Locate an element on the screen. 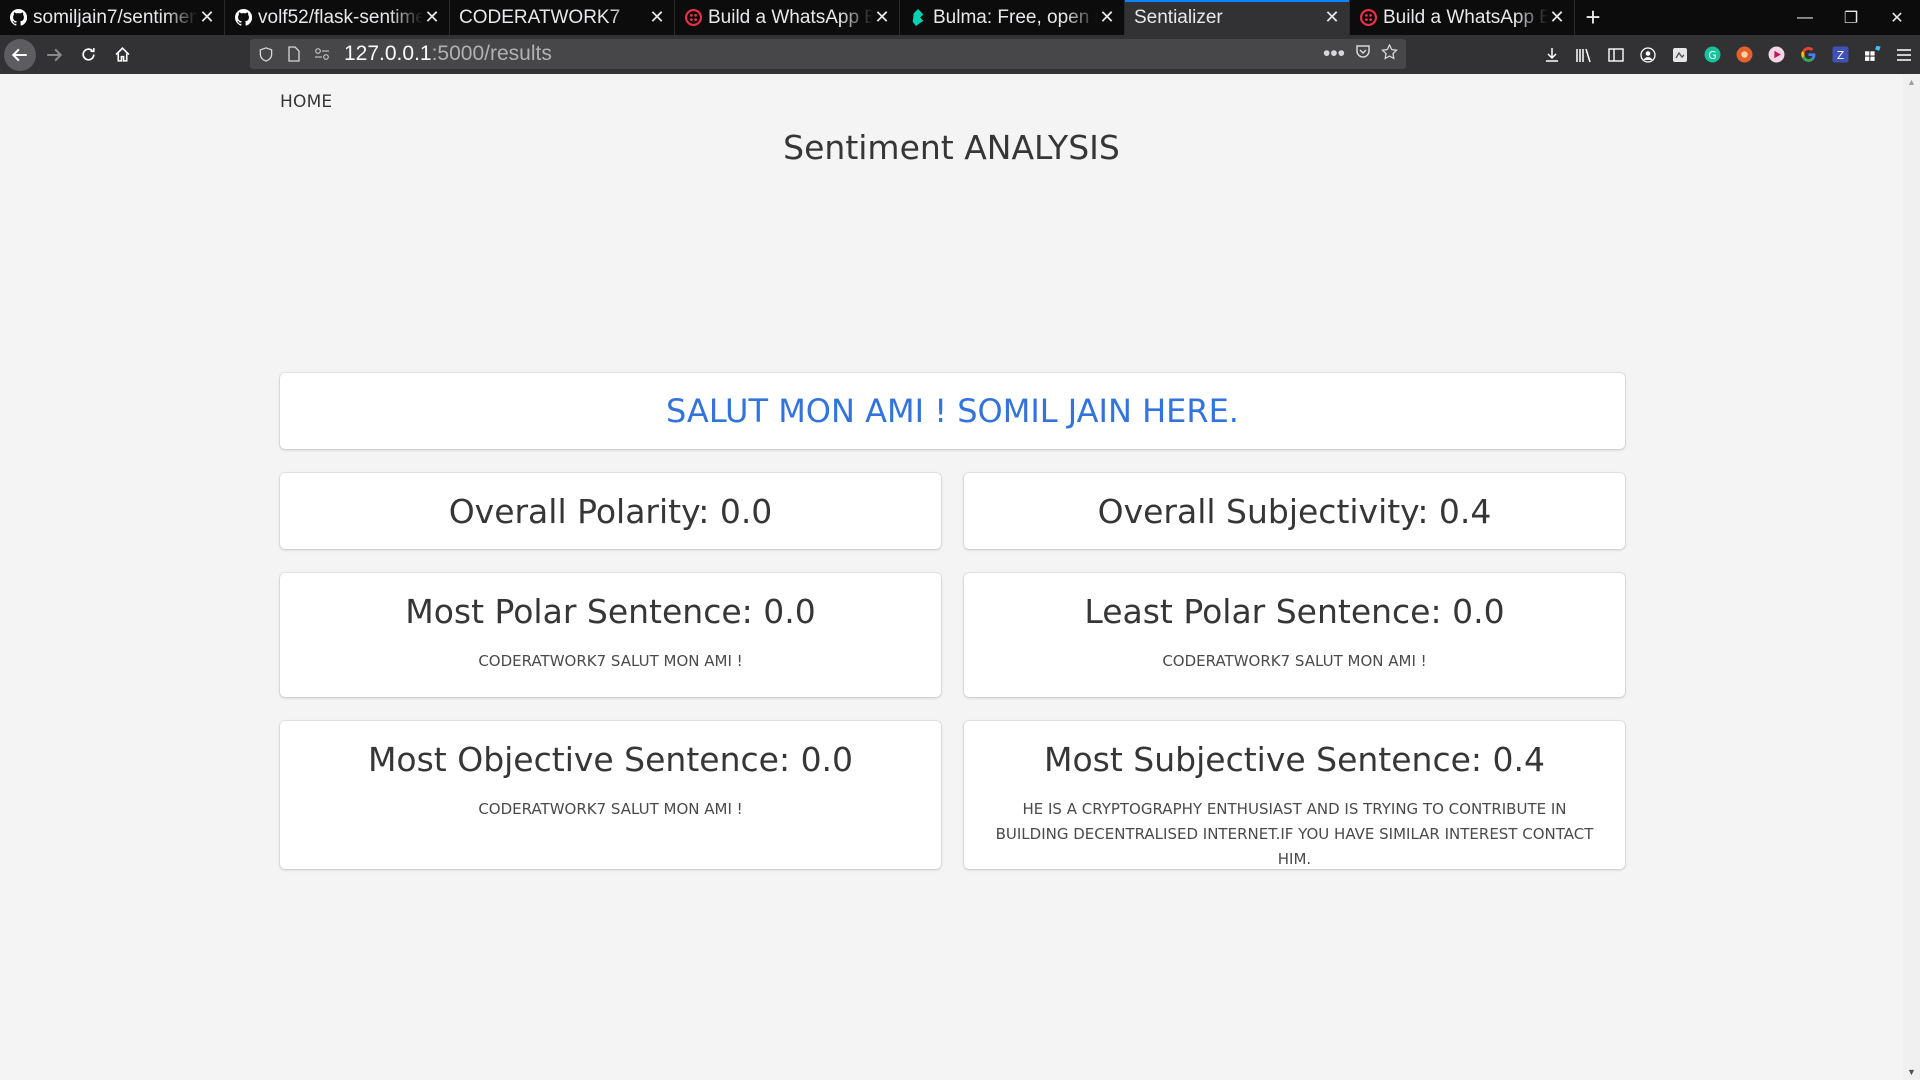 This screenshot has width=1920, height=1080. reload-icon is located at coordinates (88, 54).